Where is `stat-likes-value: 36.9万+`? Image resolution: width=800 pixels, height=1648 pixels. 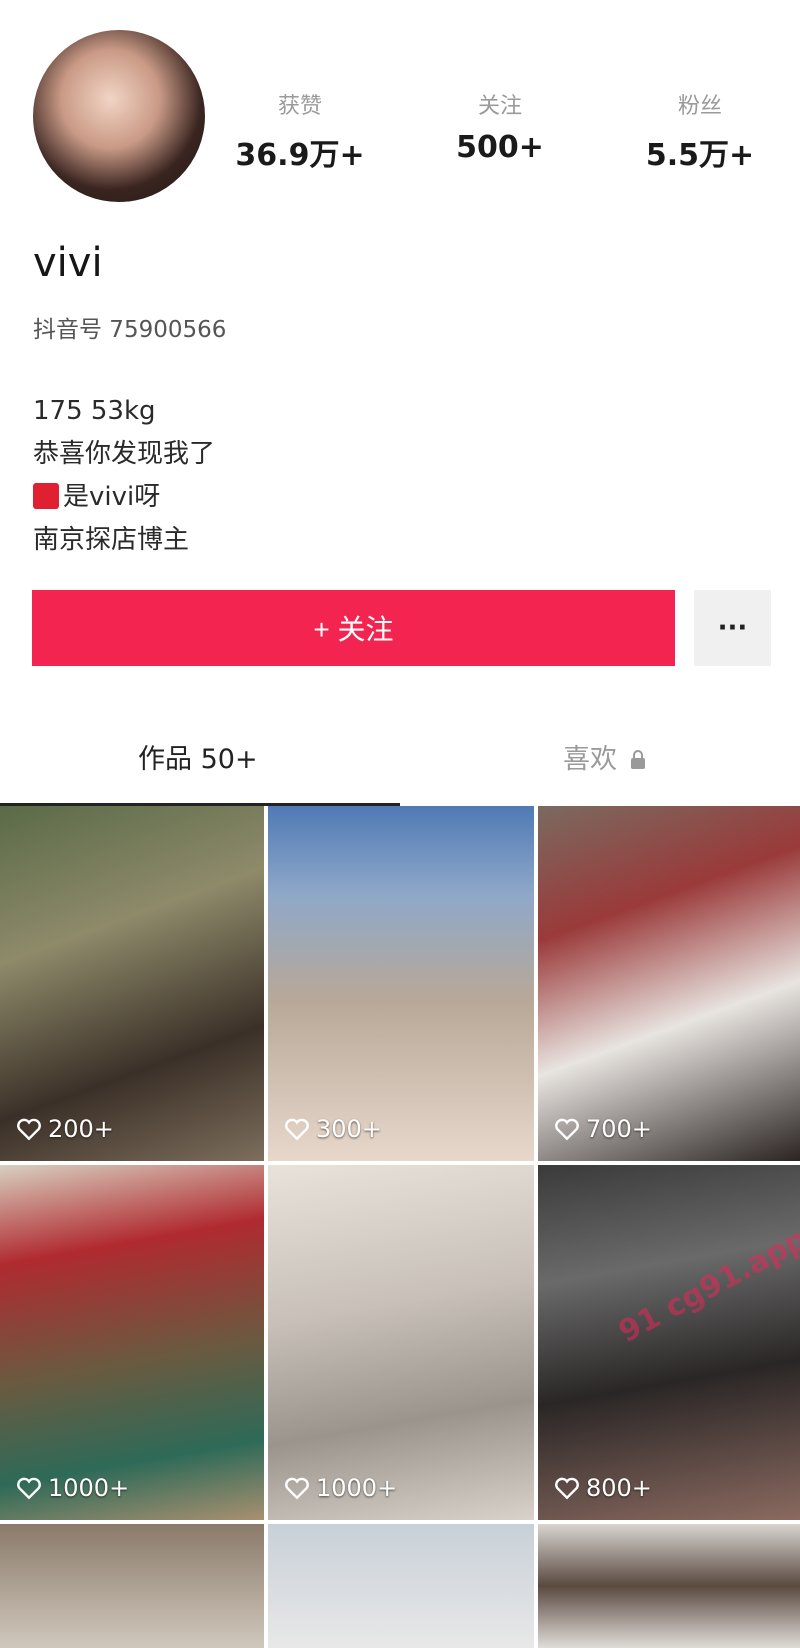 stat-likes-value: 36.9万+ is located at coordinates (300, 155).